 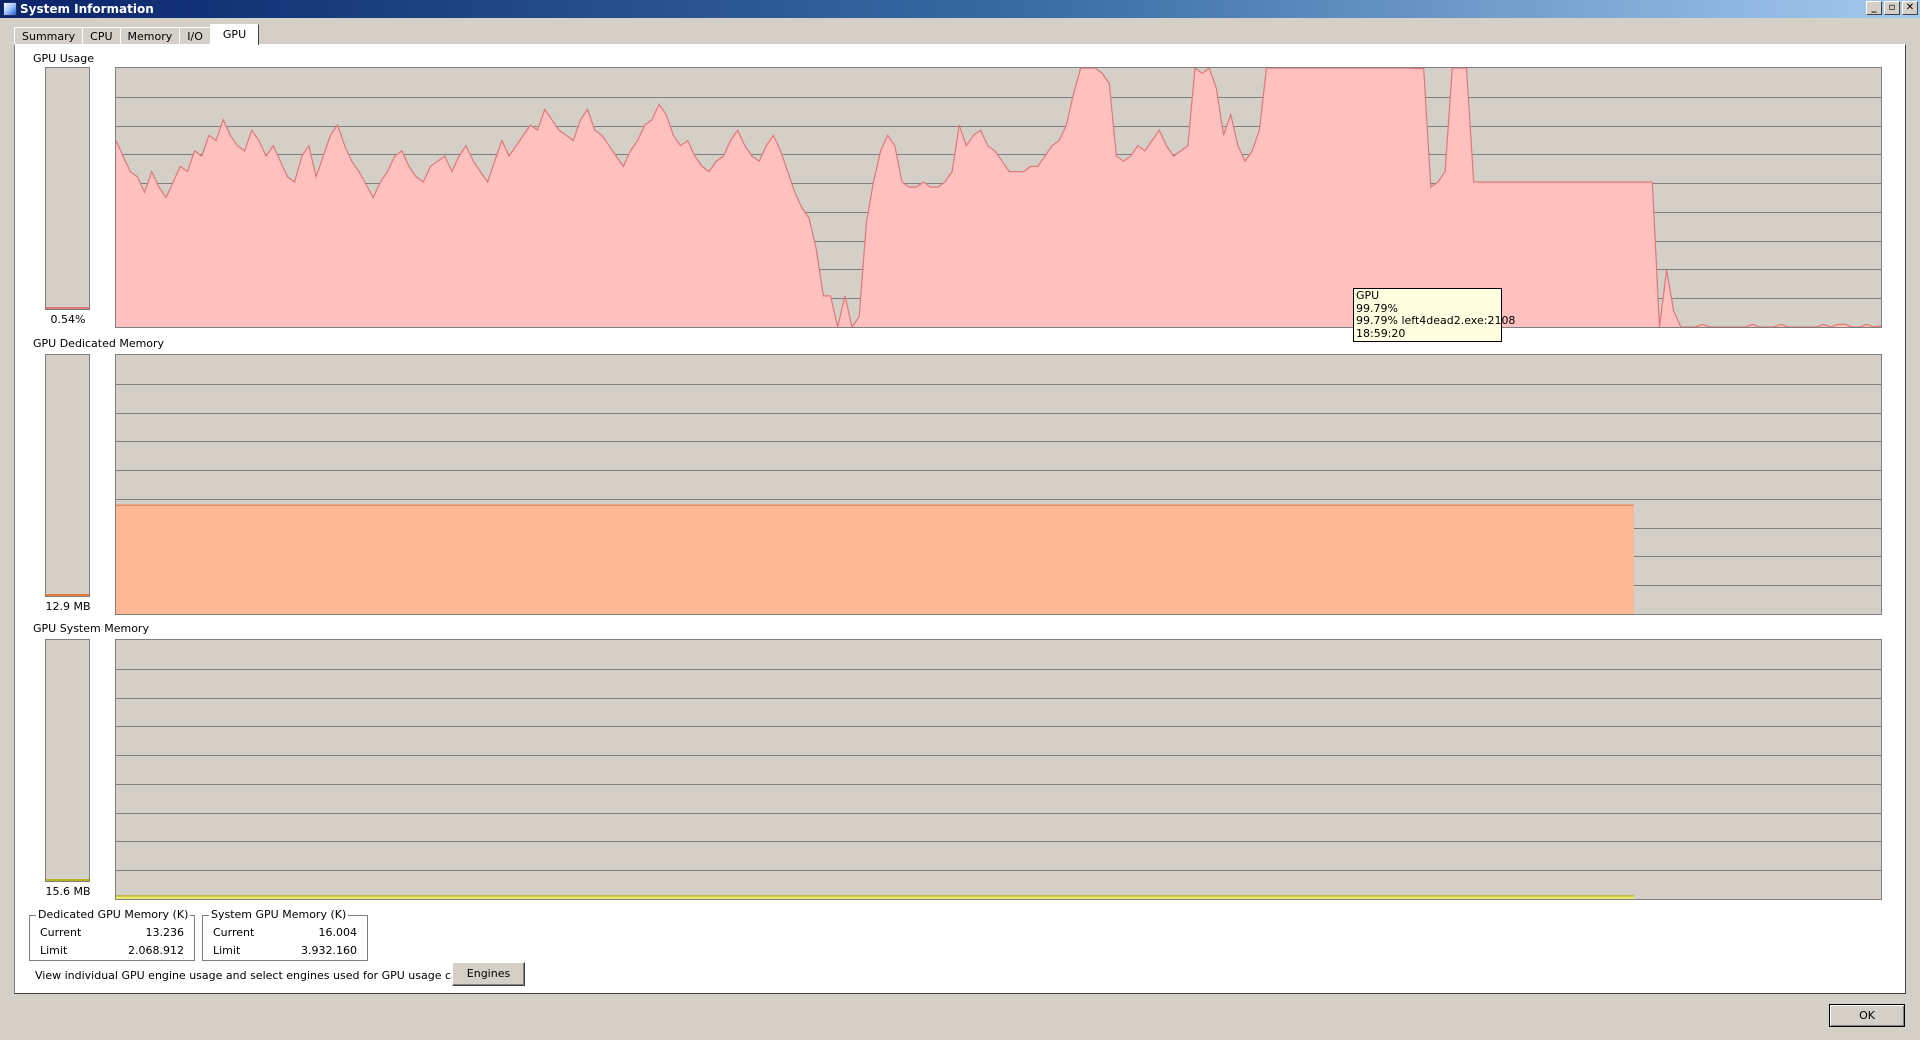 What do you see at coordinates (101, 36) in the screenshot?
I see `tab-cpu: CPU` at bounding box center [101, 36].